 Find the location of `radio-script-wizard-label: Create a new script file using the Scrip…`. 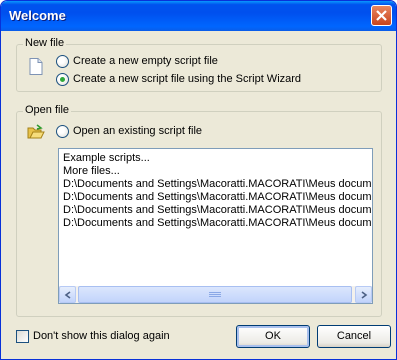

radio-script-wizard-label: Create a new script file using the Scrip… is located at coordinates (187, 79).